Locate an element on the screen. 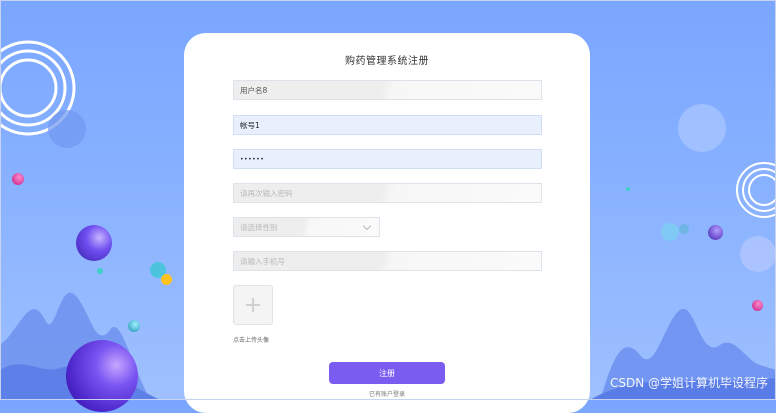  phone-placeholder: 请输入手机号 is located at coordinates (262, 261).